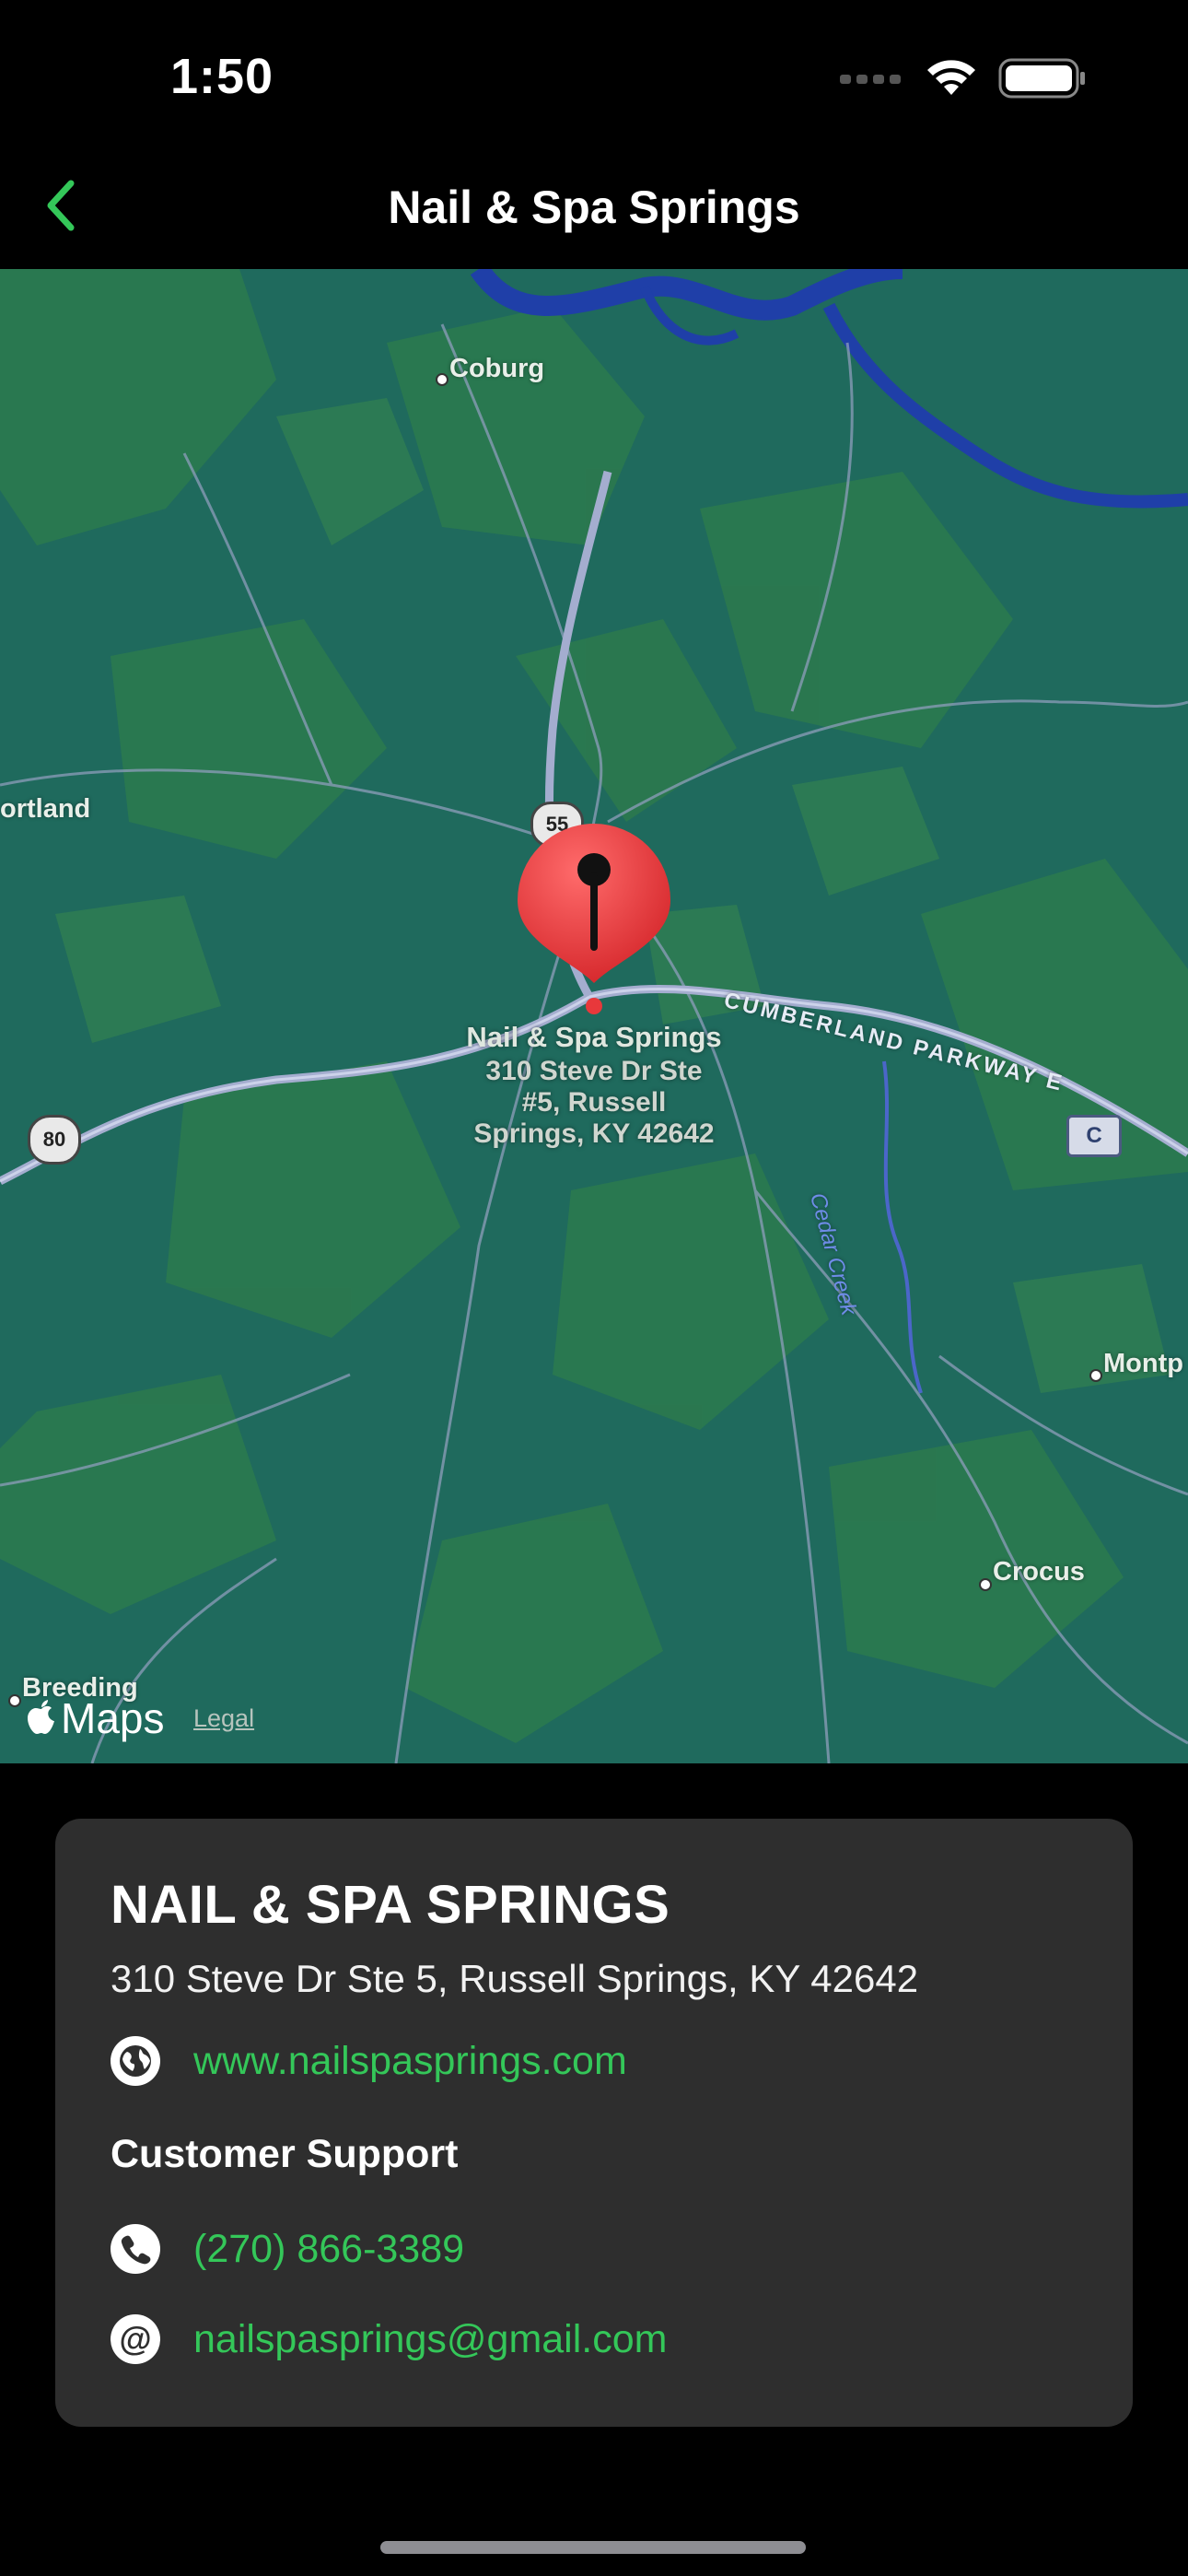 Image resolution: width=1188 pixels, height=2576 pixels. What do you see at coordinates (45, 809) in the screenshot?
I see `place-label-portland: ortland` at bounding box center [45, 809].